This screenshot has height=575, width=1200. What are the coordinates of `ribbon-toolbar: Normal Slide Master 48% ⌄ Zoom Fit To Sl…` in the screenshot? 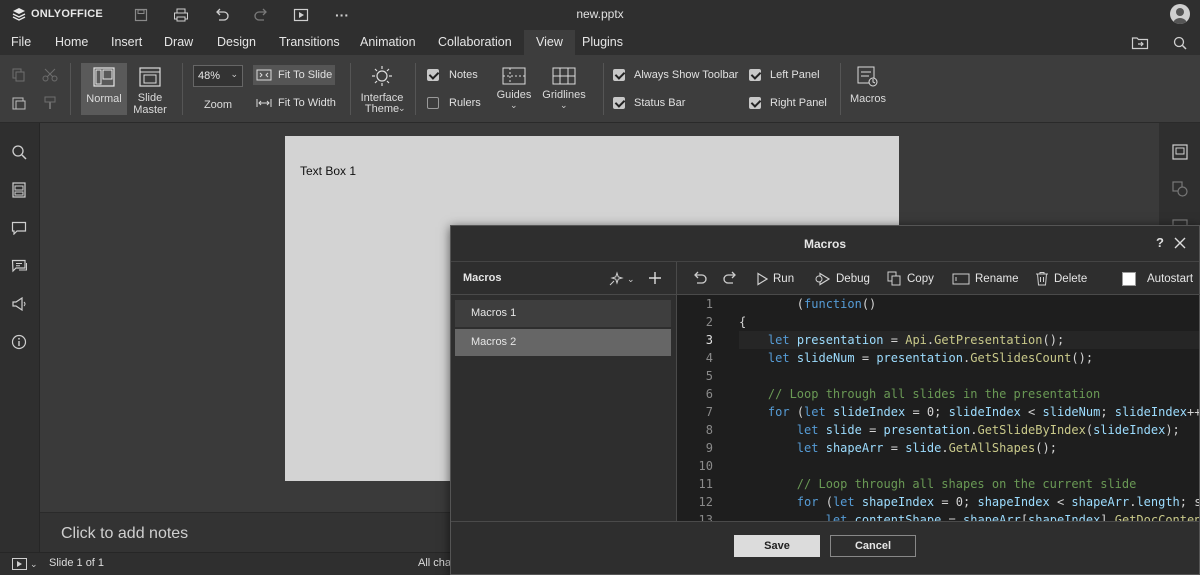 It's located at (600, 89).